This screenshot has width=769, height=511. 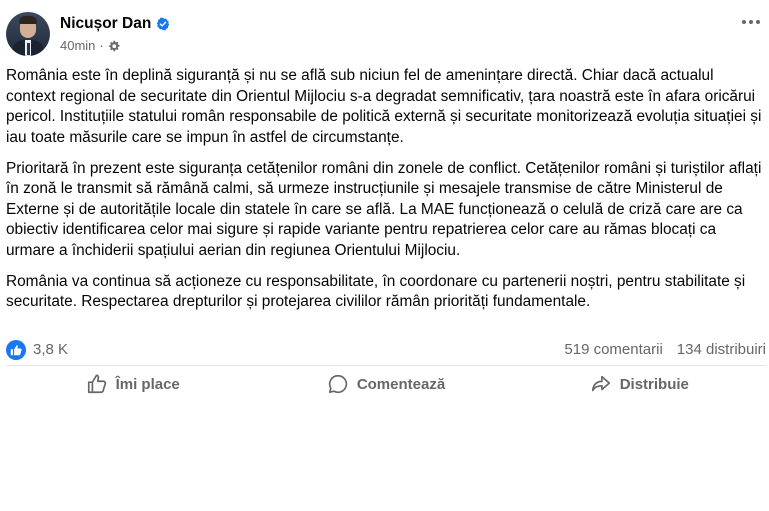 I want to click on divider, so click(x=386, y=365).